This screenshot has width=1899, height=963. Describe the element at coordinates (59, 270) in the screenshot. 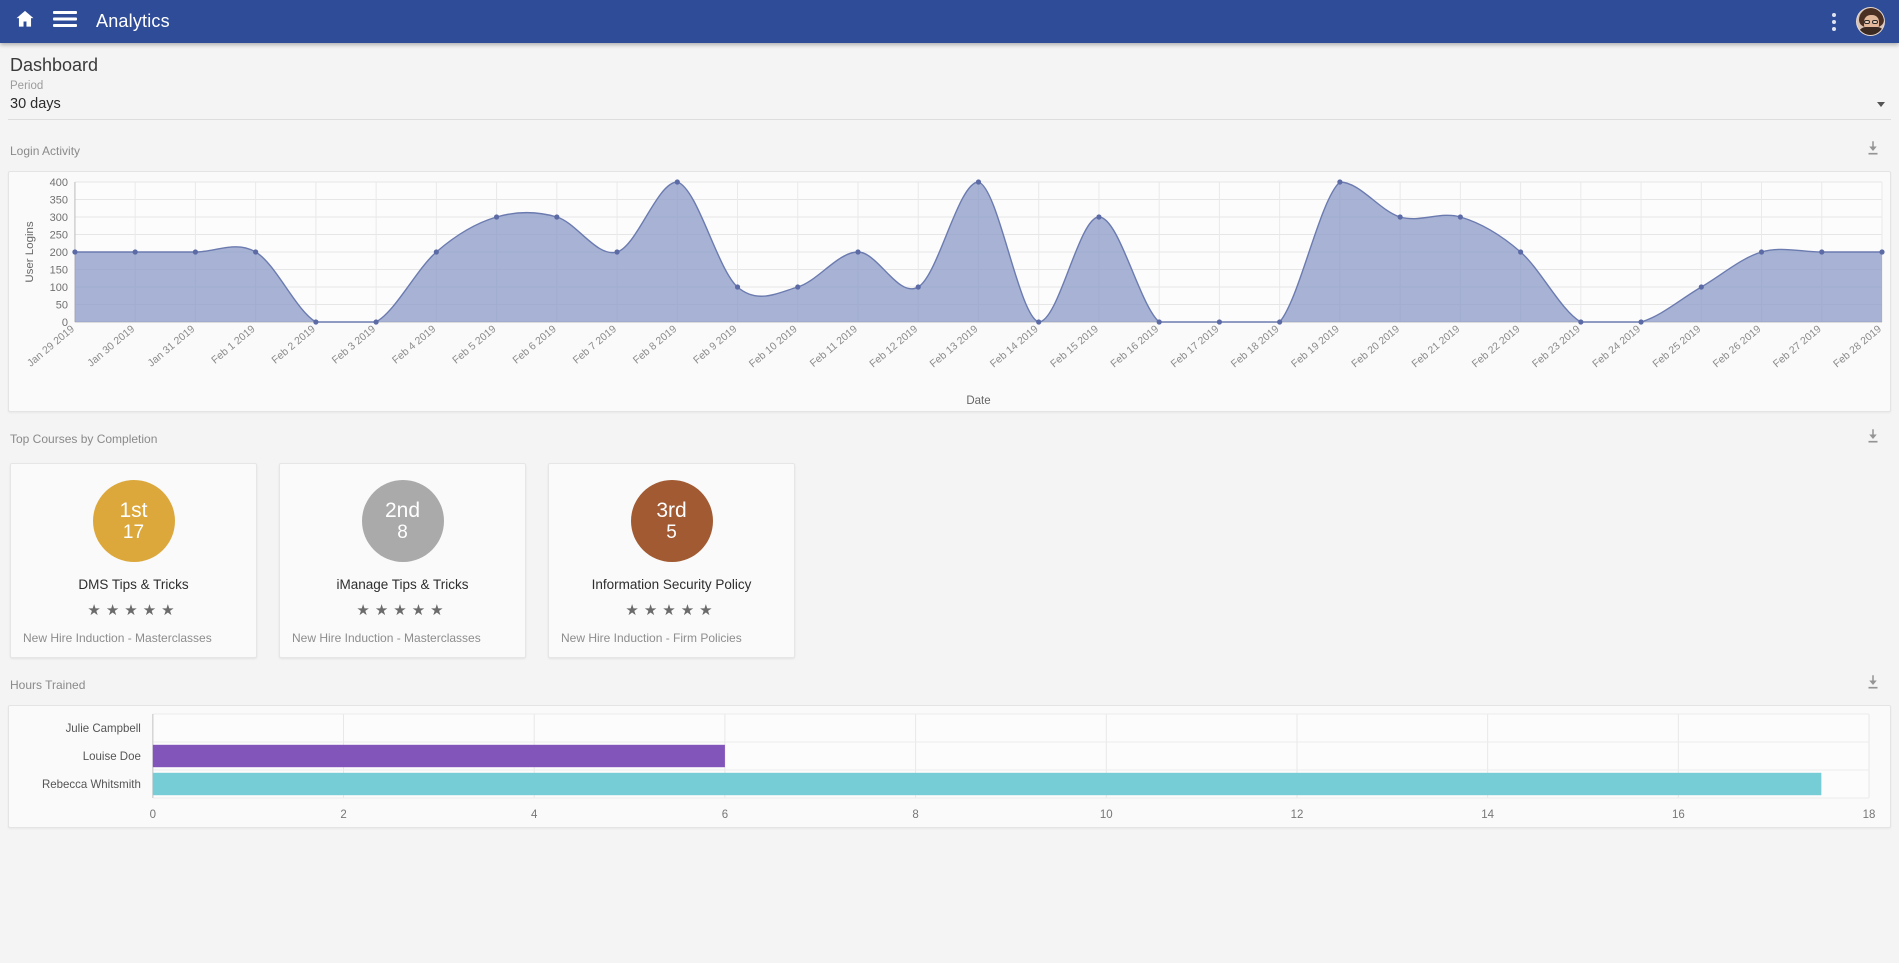

I see `y-axis-tick: 150` at that location.